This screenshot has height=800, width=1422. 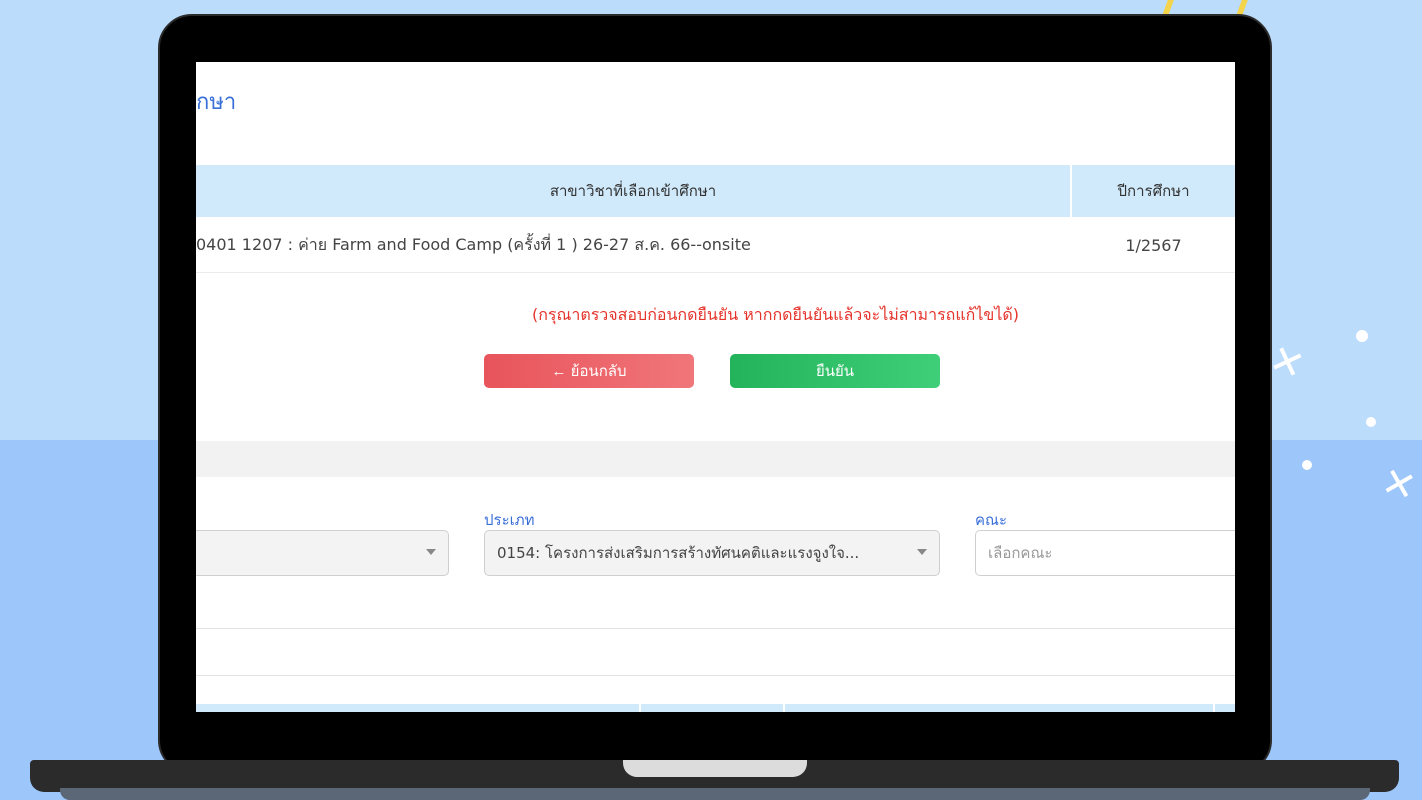 What do you see at coordinates (216, 102) in the screenshot?
I see `page-title: ึกษา` at bounding box center [216, 102].